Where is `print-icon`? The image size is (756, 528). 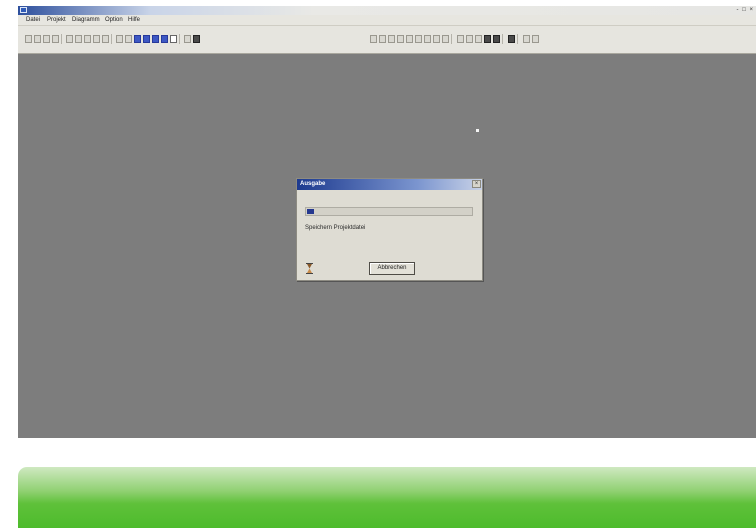 print-icon is located at coordinates (196, 39).